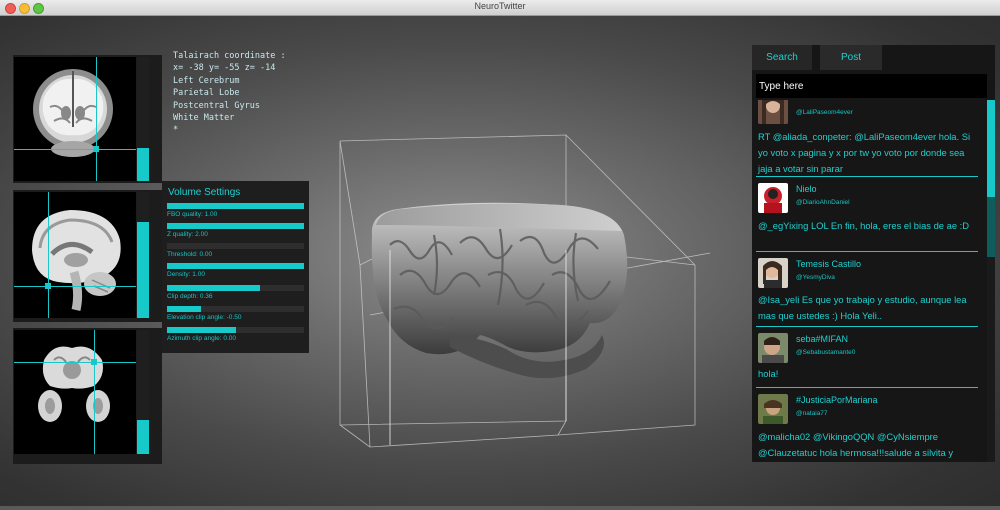 This screenshot has width=1000, height=510. Describe the element at coordinates (190, 254) in the screenshot. I see `slider-label: Threshold: 0.00` at that location.